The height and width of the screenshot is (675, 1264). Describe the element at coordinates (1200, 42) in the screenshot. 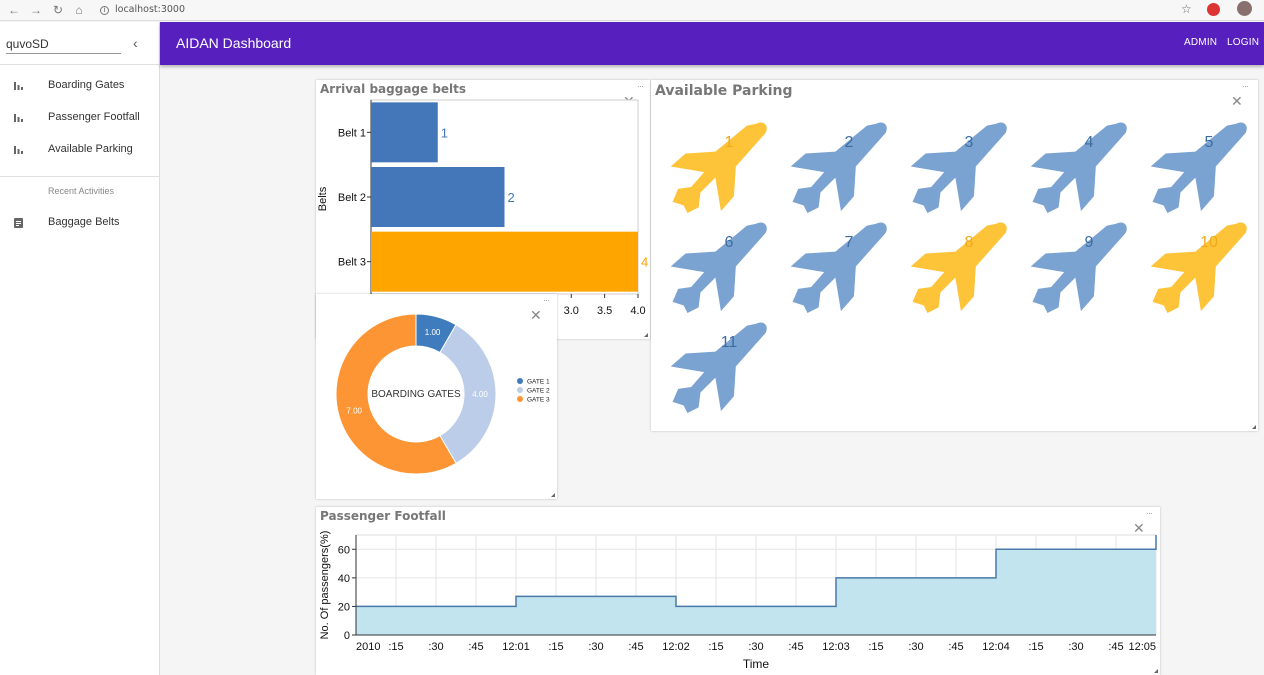

I see `admin-button: ADMIN` at that location.